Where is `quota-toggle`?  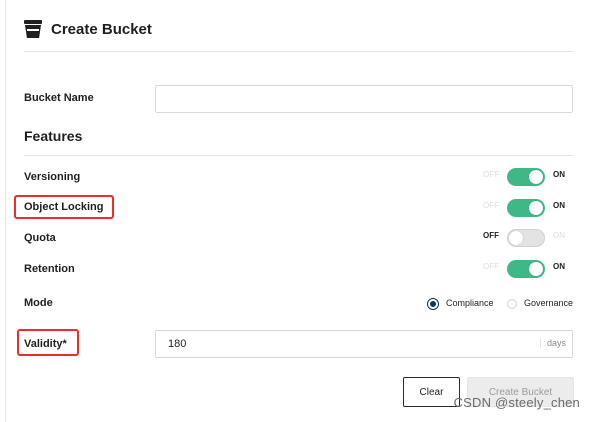
quota-toggle is located at coordinates (526, 238).